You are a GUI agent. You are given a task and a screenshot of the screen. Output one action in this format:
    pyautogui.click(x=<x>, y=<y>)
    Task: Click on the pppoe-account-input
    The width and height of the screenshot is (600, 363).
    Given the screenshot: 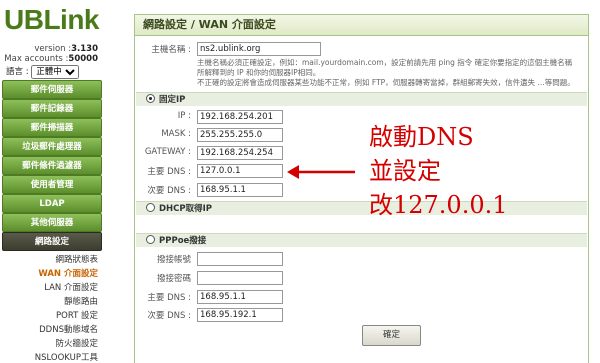 What is the action you would take?
    pyautogui.click(x=240, y=259)
    